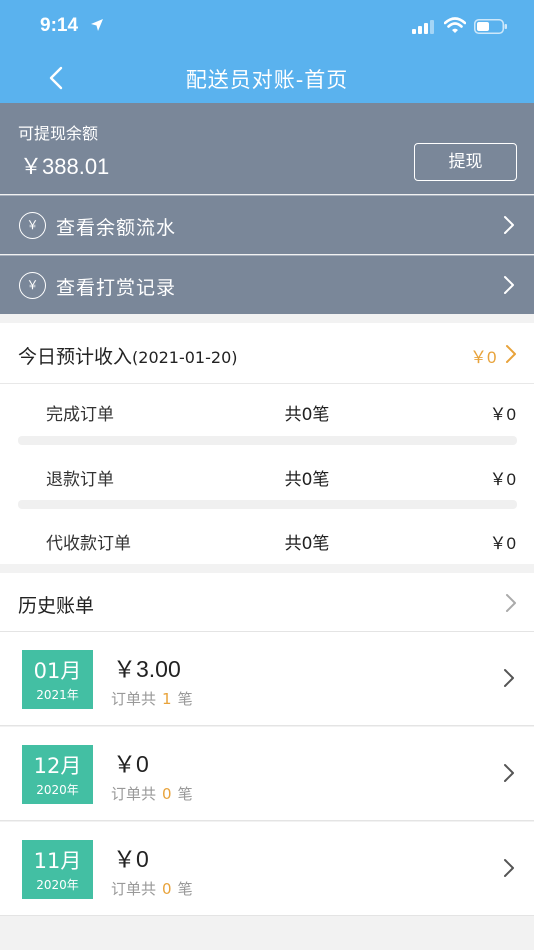  Describe the element at coordinates (97, 25) in the screenshot. I see `location-arrow-icon` at that location.